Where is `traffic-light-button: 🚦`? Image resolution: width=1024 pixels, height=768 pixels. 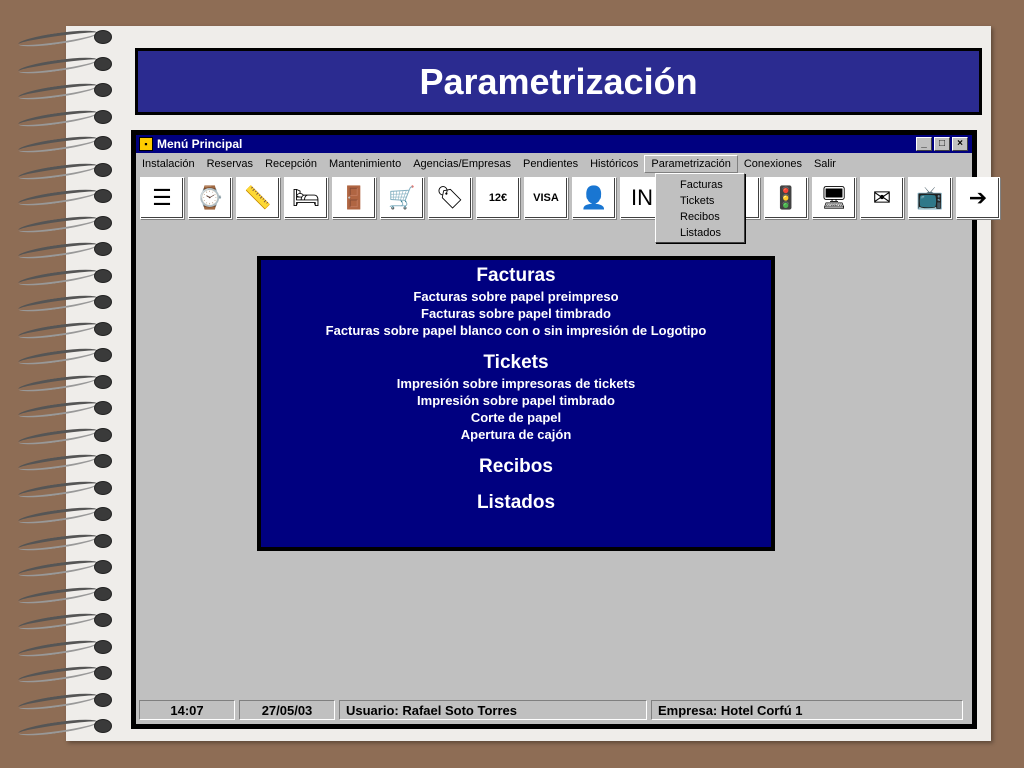
traffic-light-button: 🚦 is located at coordinates (786, 198).